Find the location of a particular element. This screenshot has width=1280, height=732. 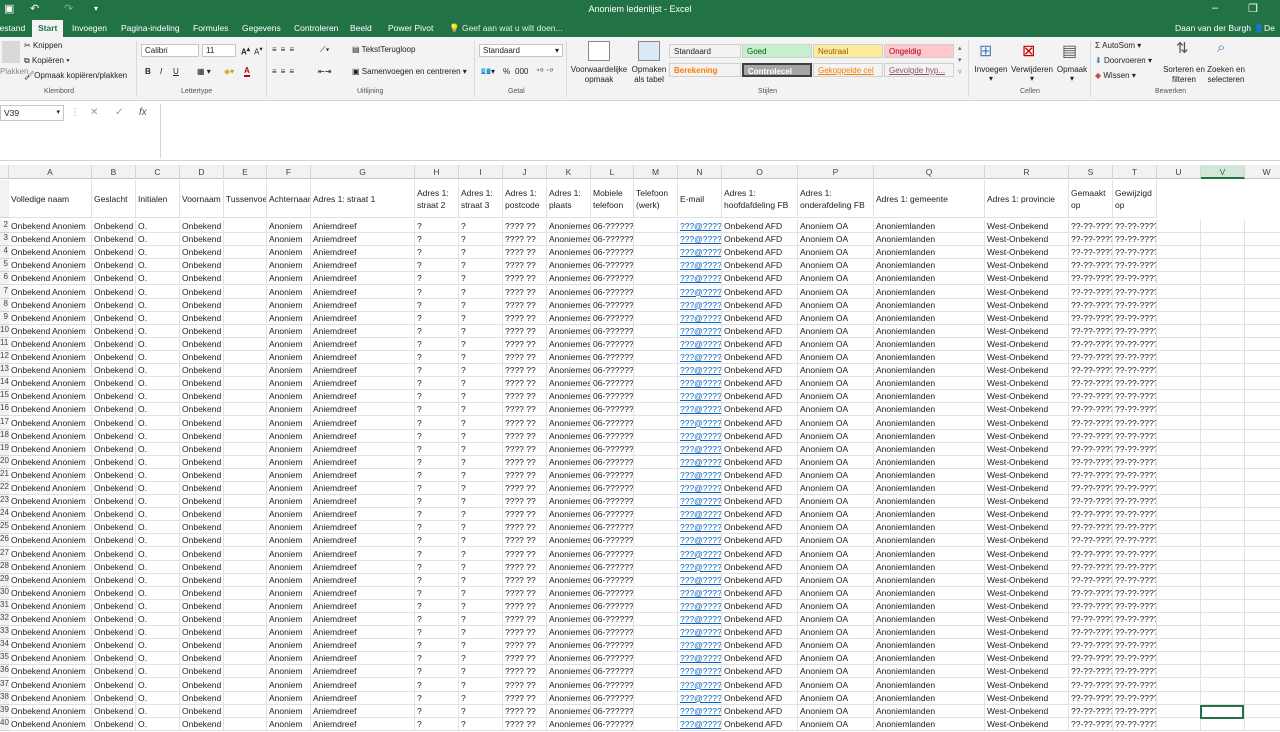

table-cell: Anoniemlanden is located at coordinates (929, 580).